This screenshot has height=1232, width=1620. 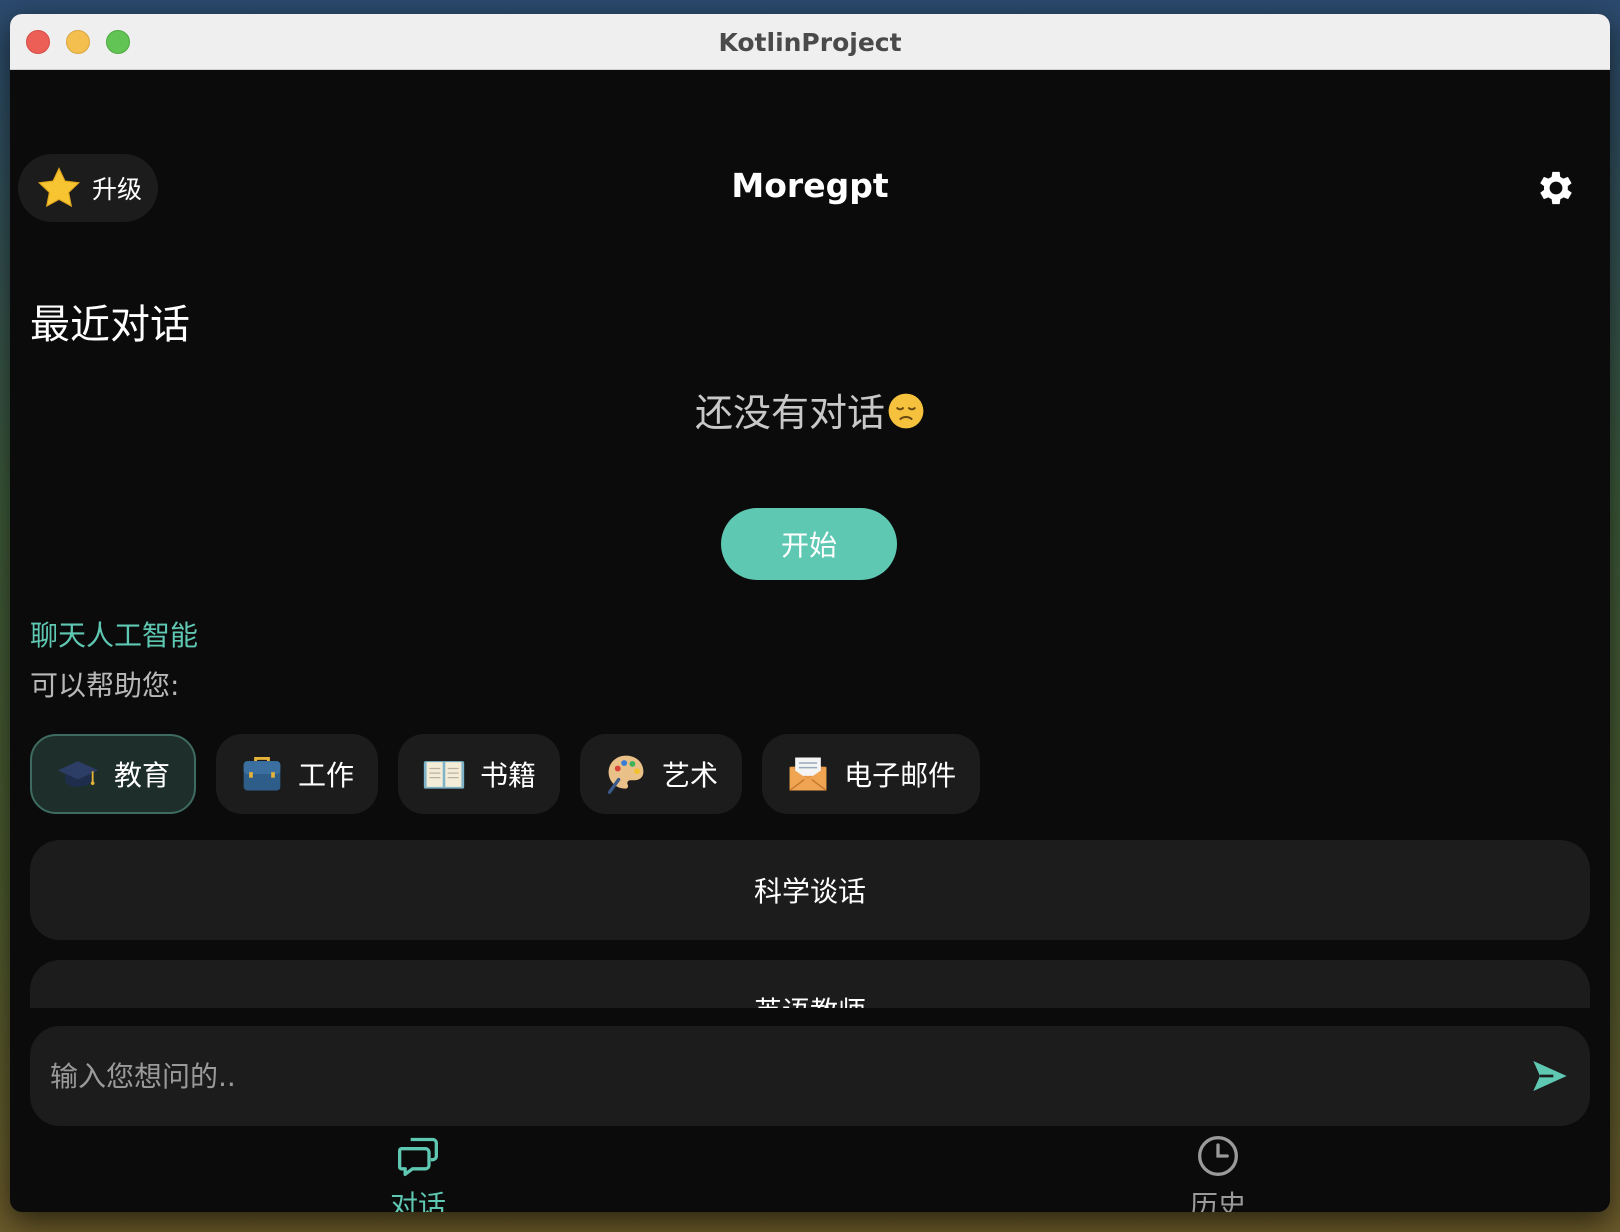 I want to click on help-subtitle: 可以帮助您:, so click(x=105, y=685).